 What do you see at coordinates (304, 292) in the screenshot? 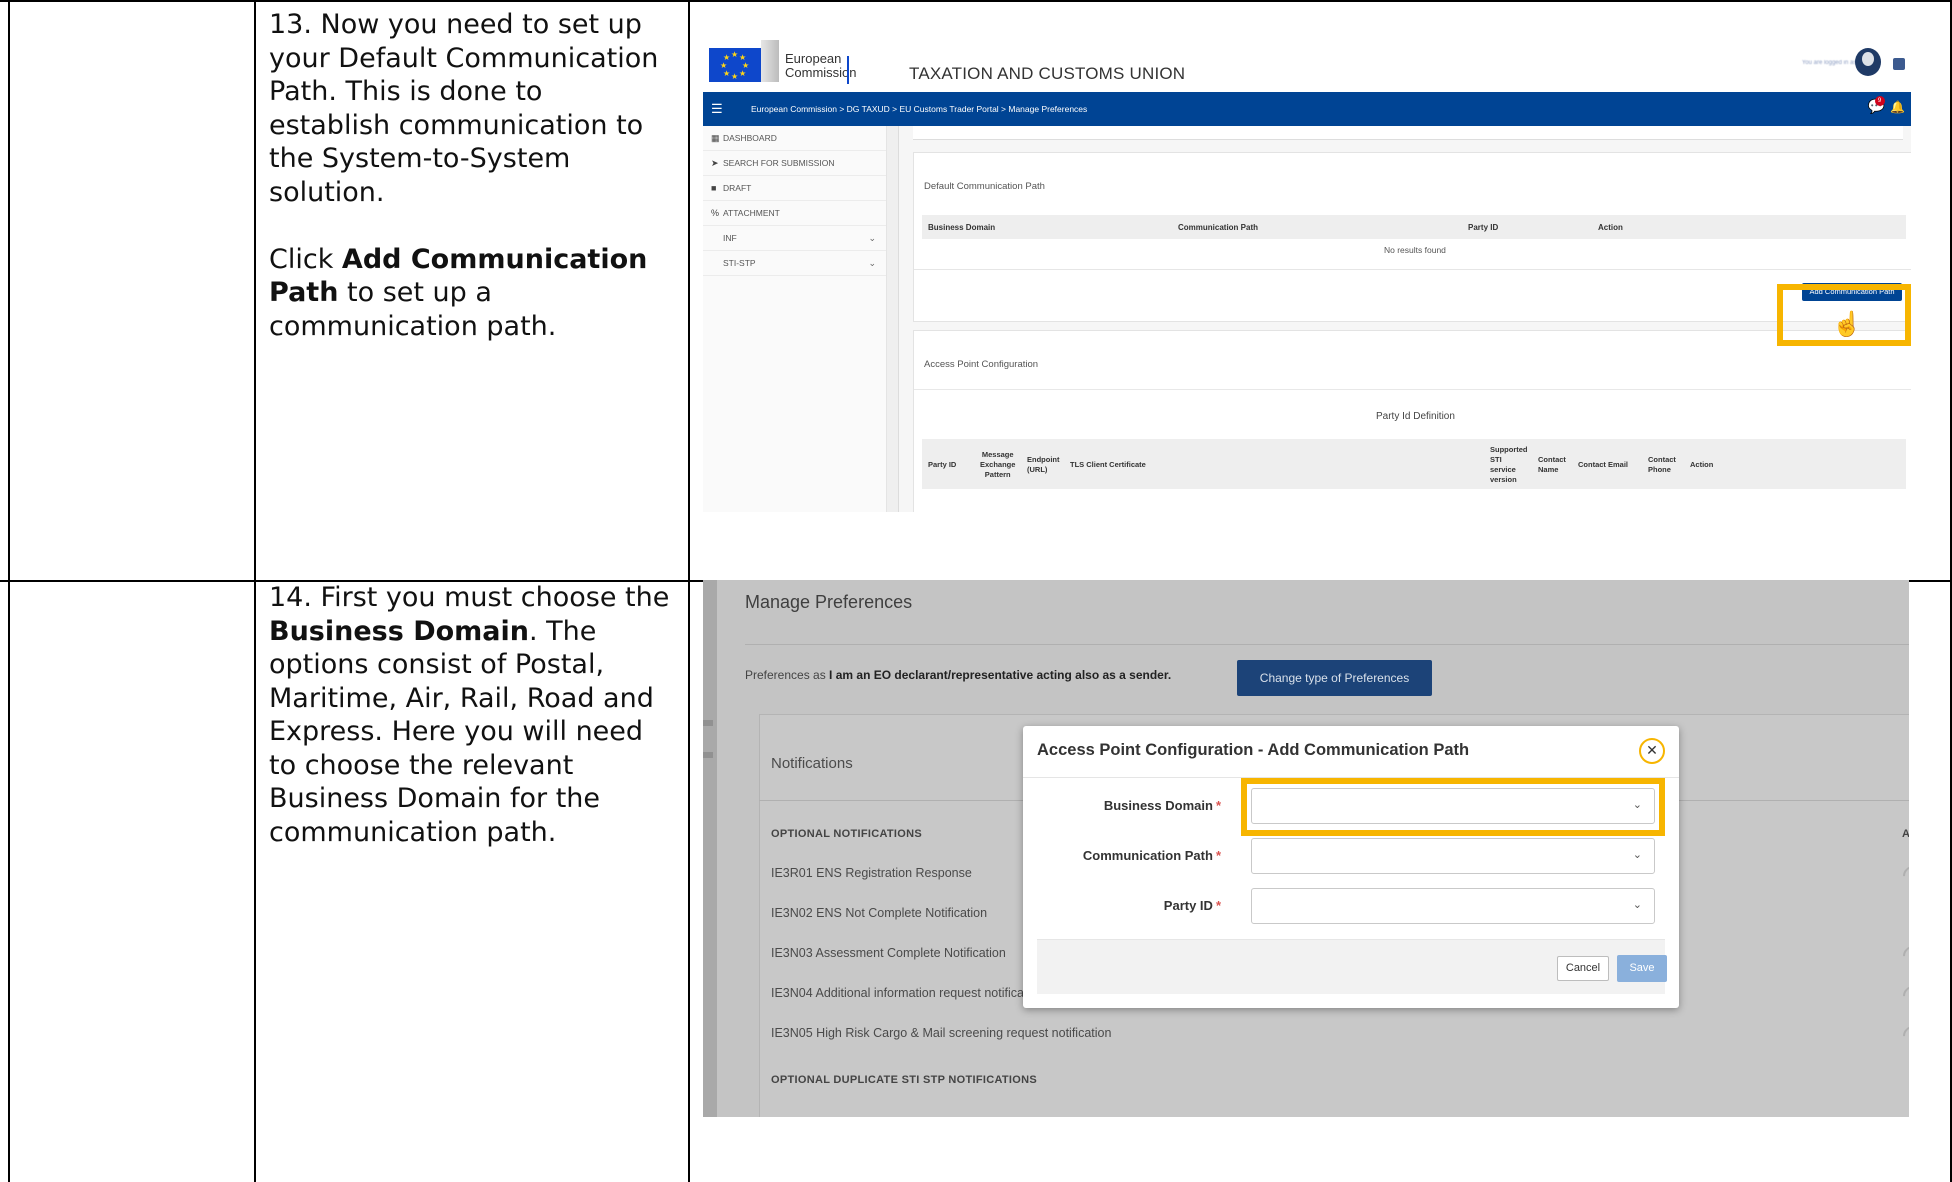
I see `emphasis-path: Path` at bounding box center [304, 292].